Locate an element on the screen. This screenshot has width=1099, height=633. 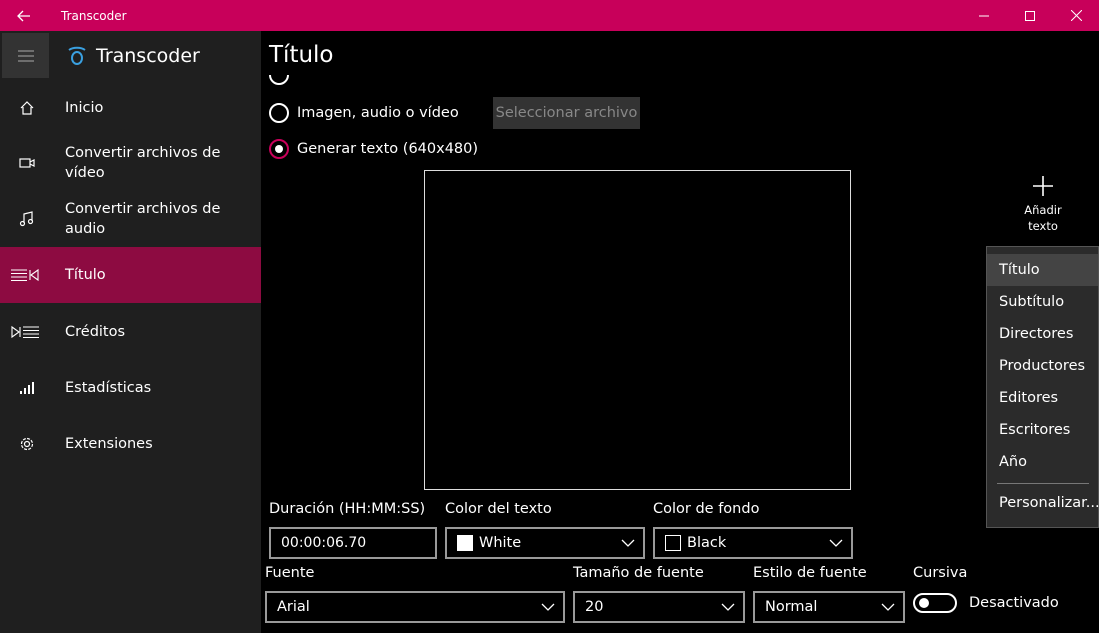
hamburger-button is located at coordinates (25, 55).